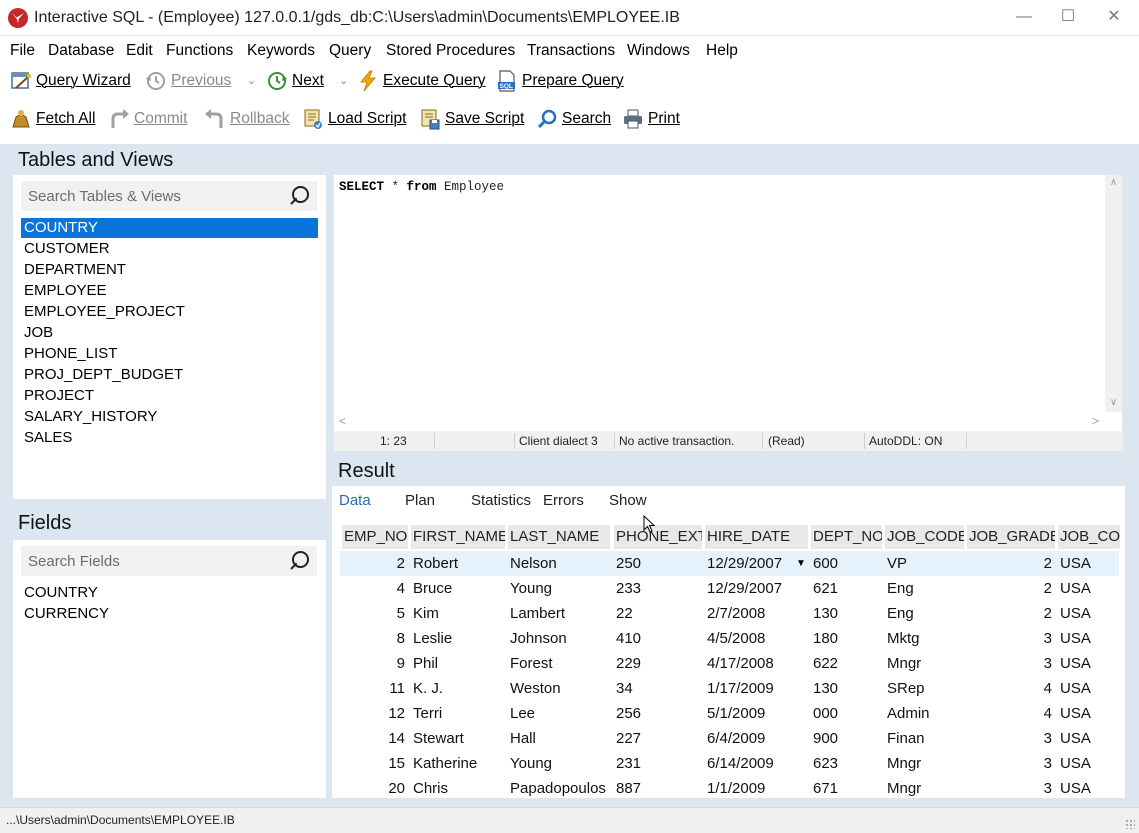  What do you see at coordinates (1114, 17) in the screenshot?
I see `close-button: ✕` at bounding box center [1114, 17].